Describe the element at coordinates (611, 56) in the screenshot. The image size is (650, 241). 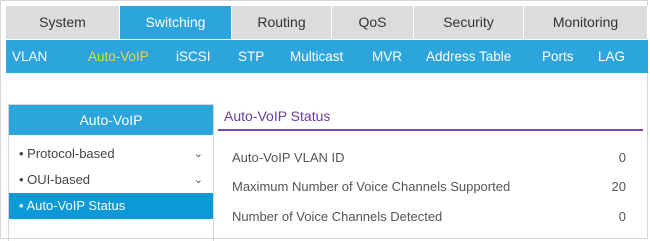
I see `subnav-lag: LAG` at that location.